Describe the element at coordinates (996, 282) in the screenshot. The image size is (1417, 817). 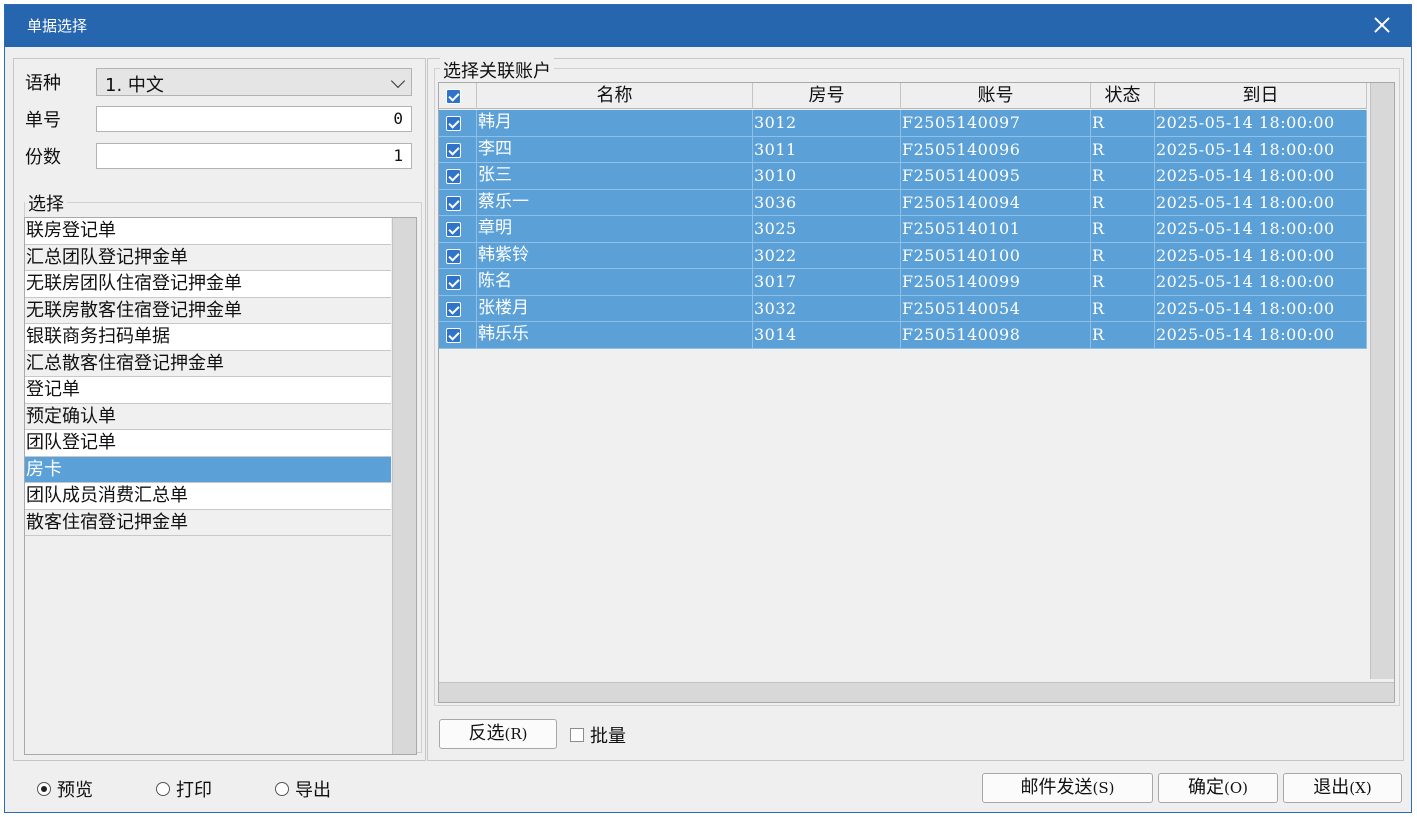
I see `cell-account: F2505140099` at that location.